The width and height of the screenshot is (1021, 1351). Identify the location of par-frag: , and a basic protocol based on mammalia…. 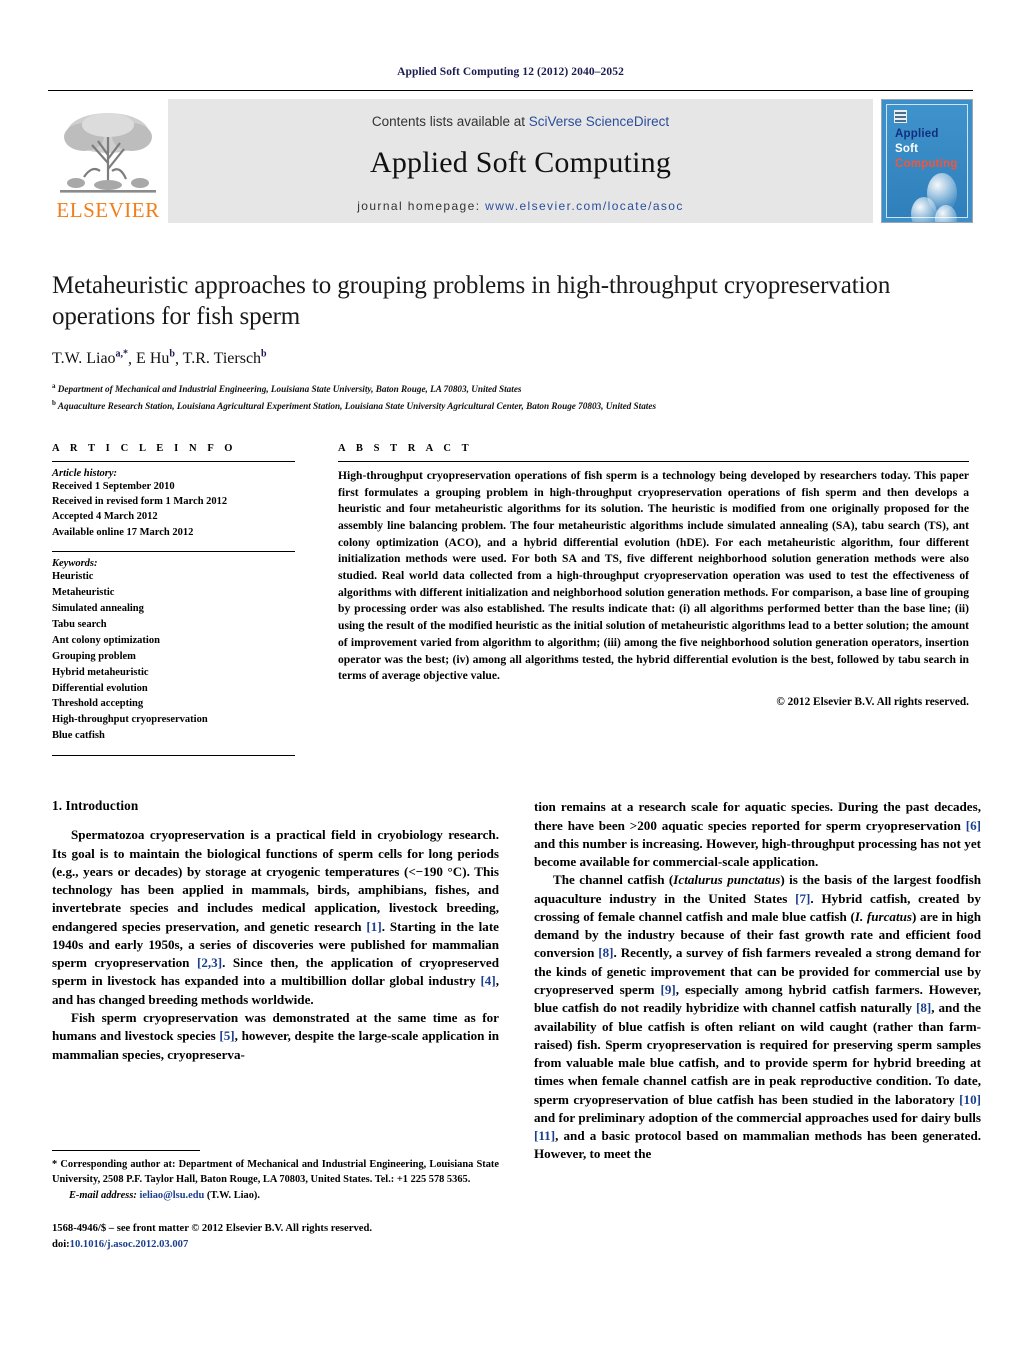
(757, 1145).